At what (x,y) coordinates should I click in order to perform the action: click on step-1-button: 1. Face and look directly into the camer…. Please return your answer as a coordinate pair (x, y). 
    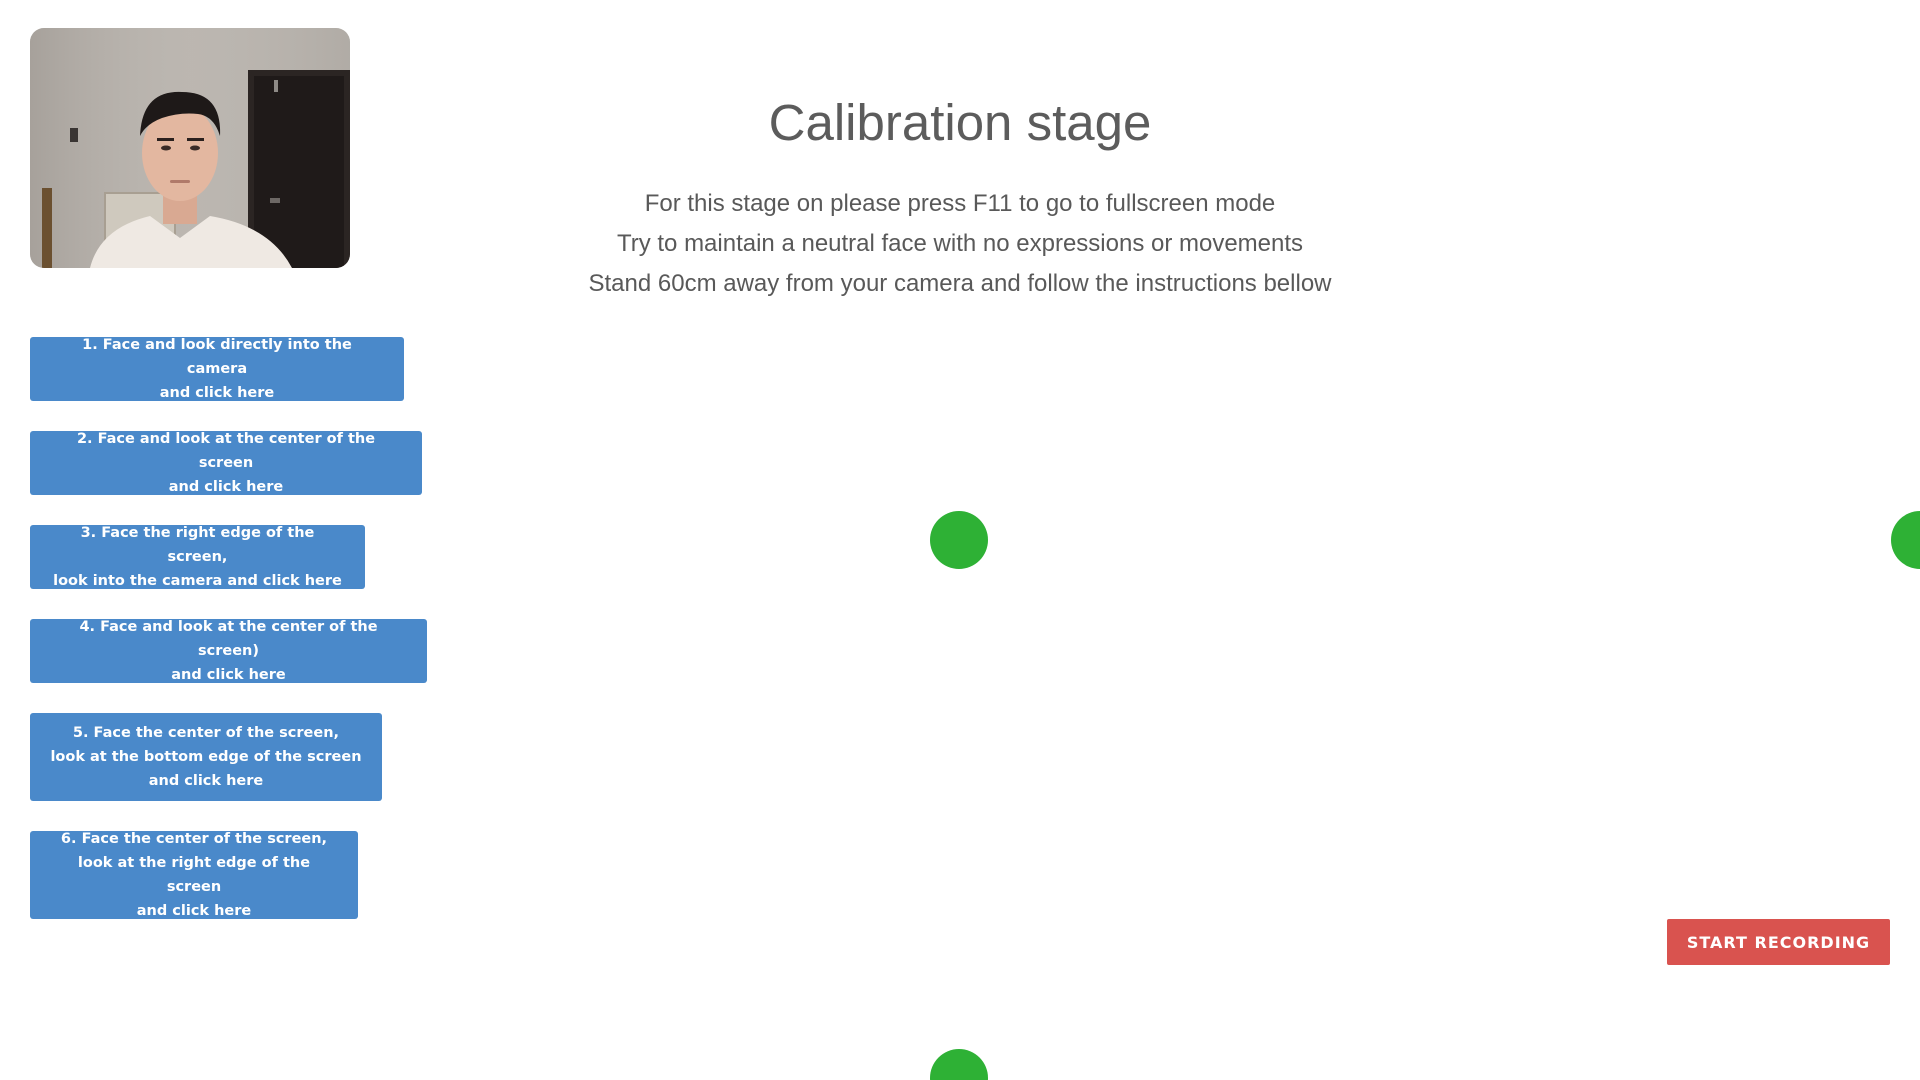
    Looking at the image, I should click on (217, 369).